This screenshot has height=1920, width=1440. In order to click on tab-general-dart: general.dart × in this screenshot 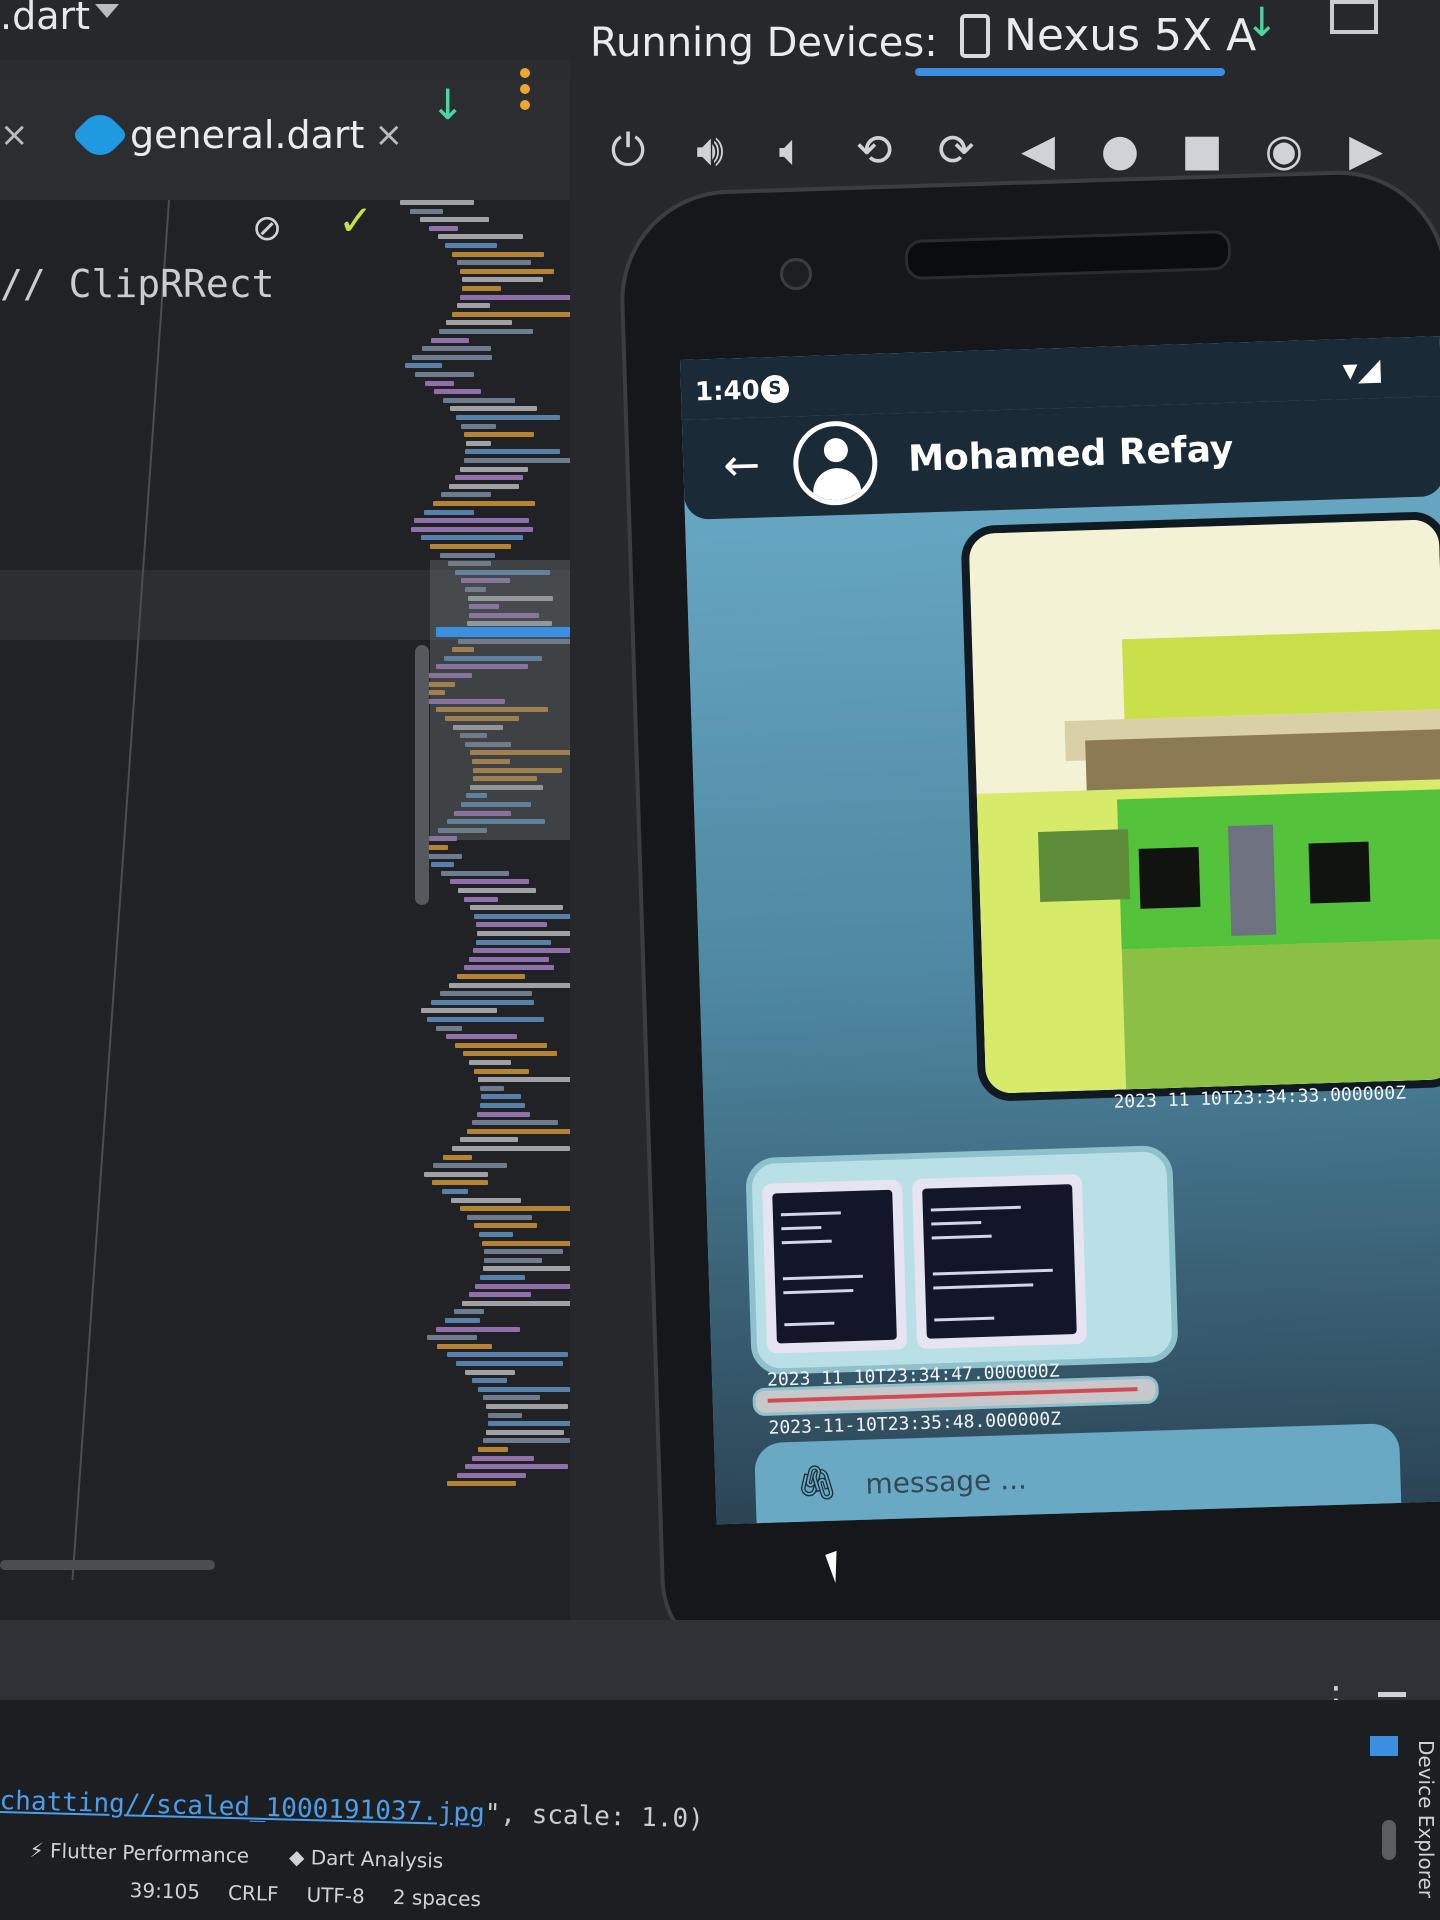, I will do `click(237, 135)`.